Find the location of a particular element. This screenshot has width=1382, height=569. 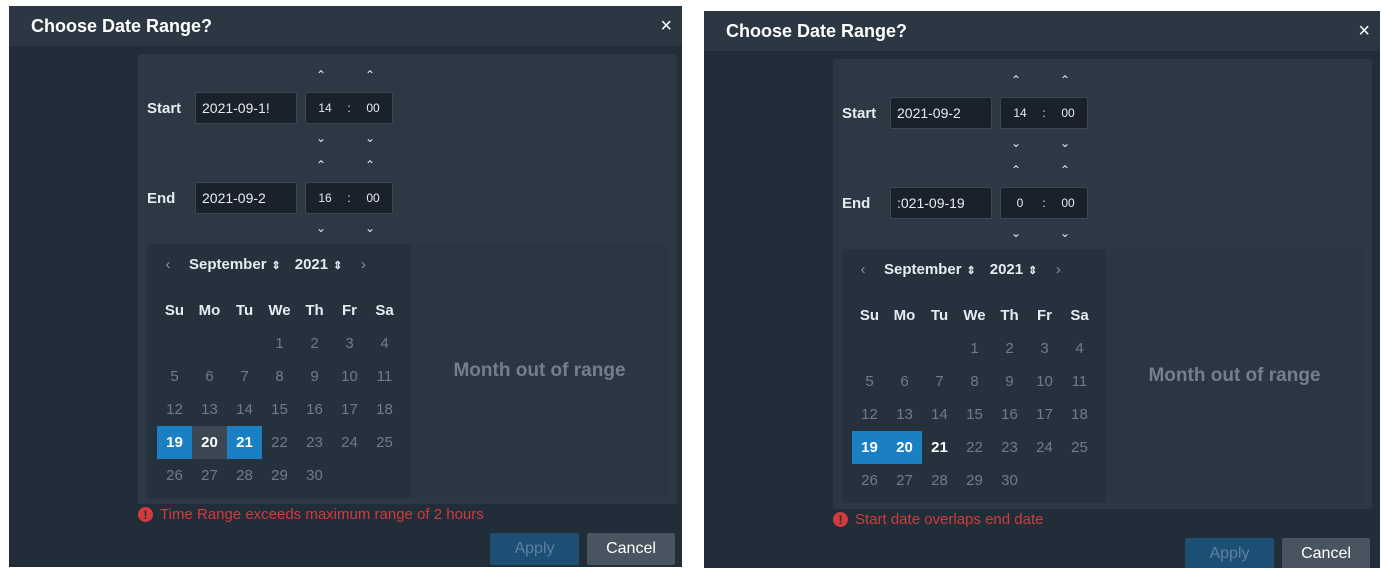

start-minute-down-icon: ⌄ is located at coordinates (370, 138).